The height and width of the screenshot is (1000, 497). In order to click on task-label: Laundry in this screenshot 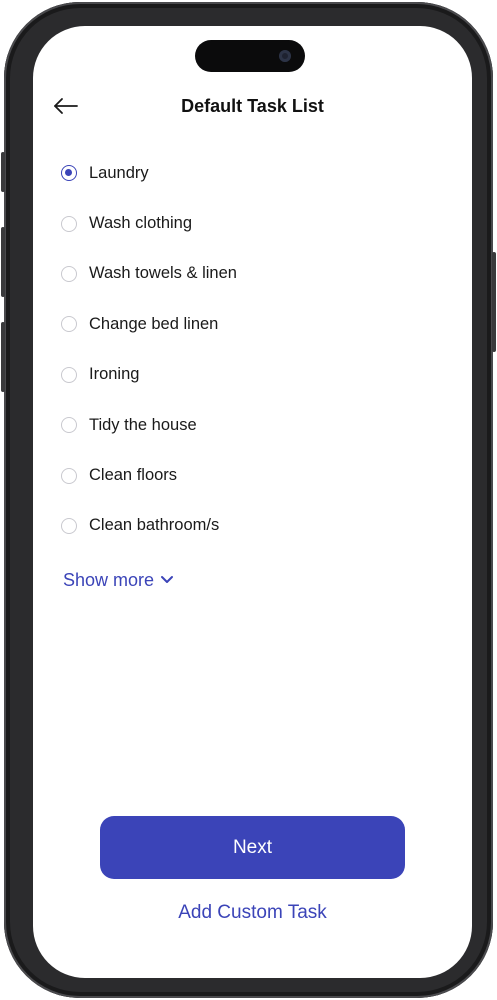, I will do `click(119, 172)`.